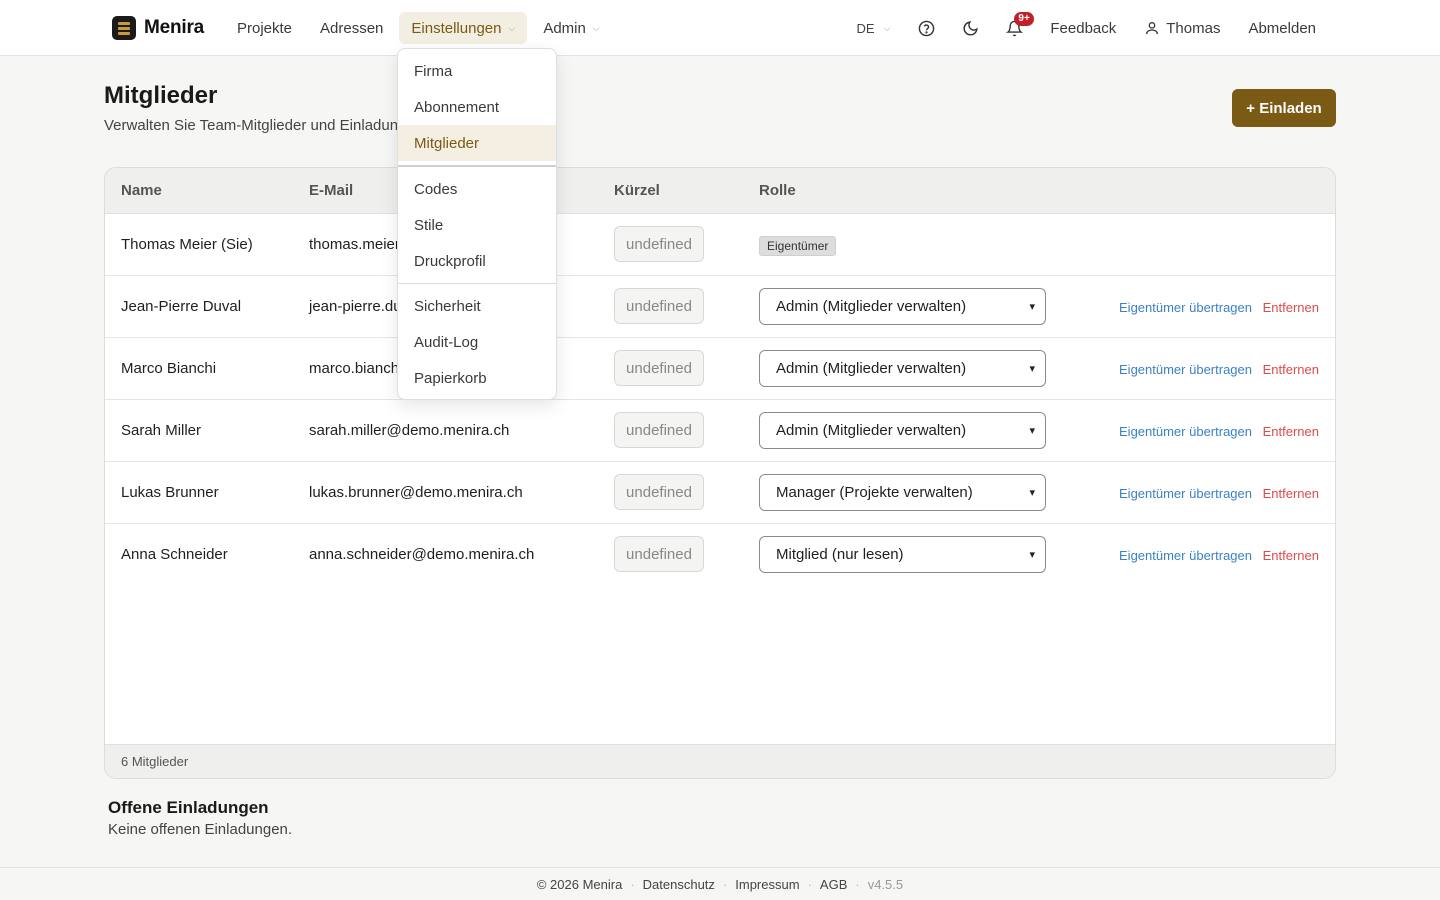  Describe the element at coordinates (571, 28) in the screenshot. I see `nav-item-admin: Admin ⌵` at that location.